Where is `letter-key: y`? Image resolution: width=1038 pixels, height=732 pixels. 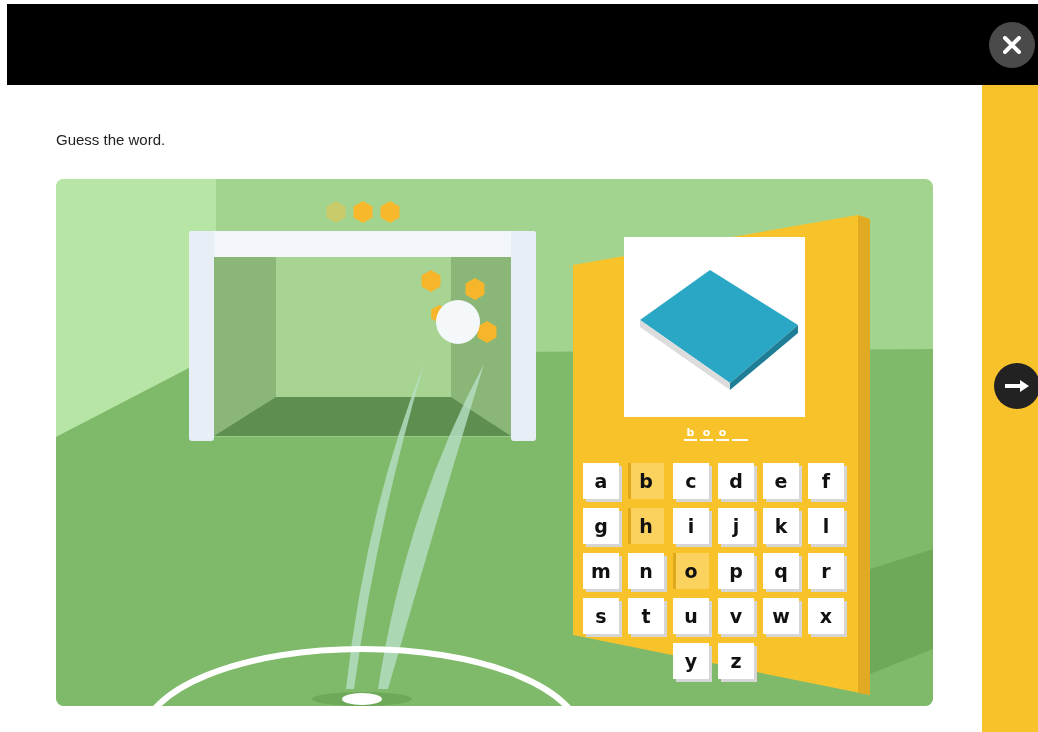 letter-key: y is located at coordinates (691, 661).